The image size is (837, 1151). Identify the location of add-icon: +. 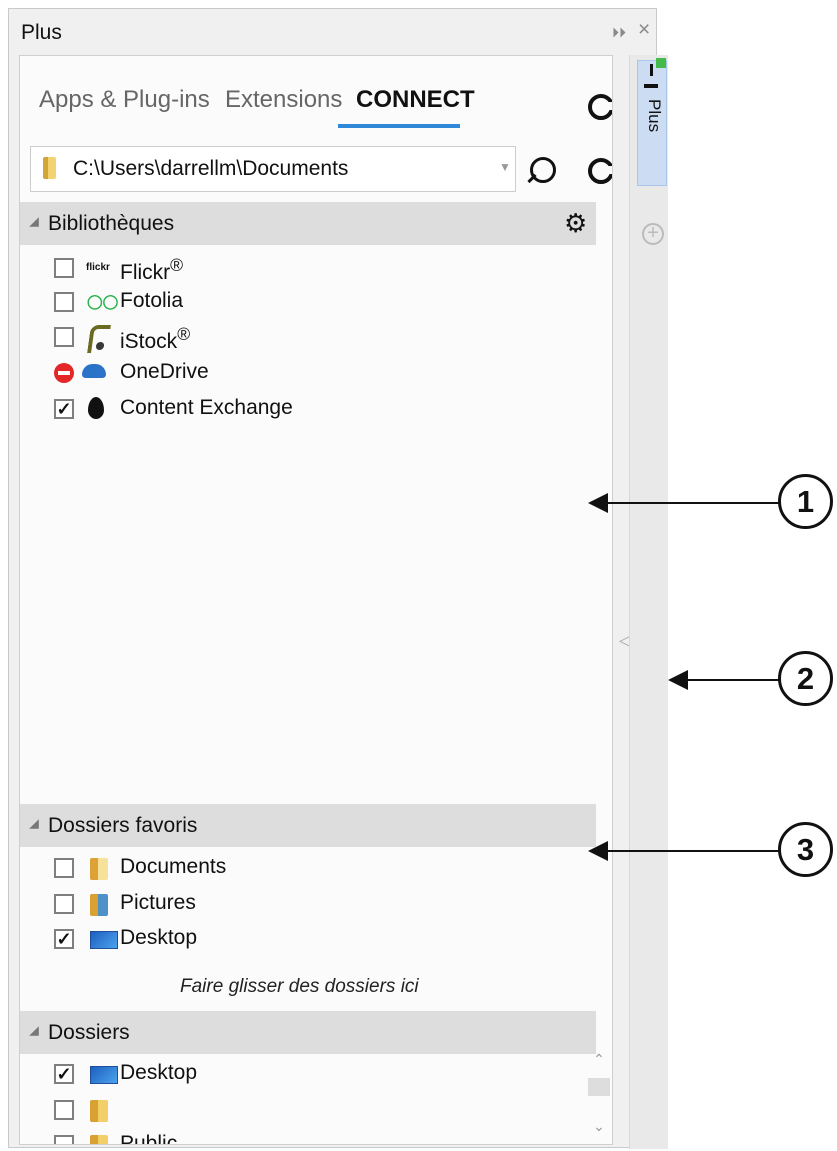
(653, 234).